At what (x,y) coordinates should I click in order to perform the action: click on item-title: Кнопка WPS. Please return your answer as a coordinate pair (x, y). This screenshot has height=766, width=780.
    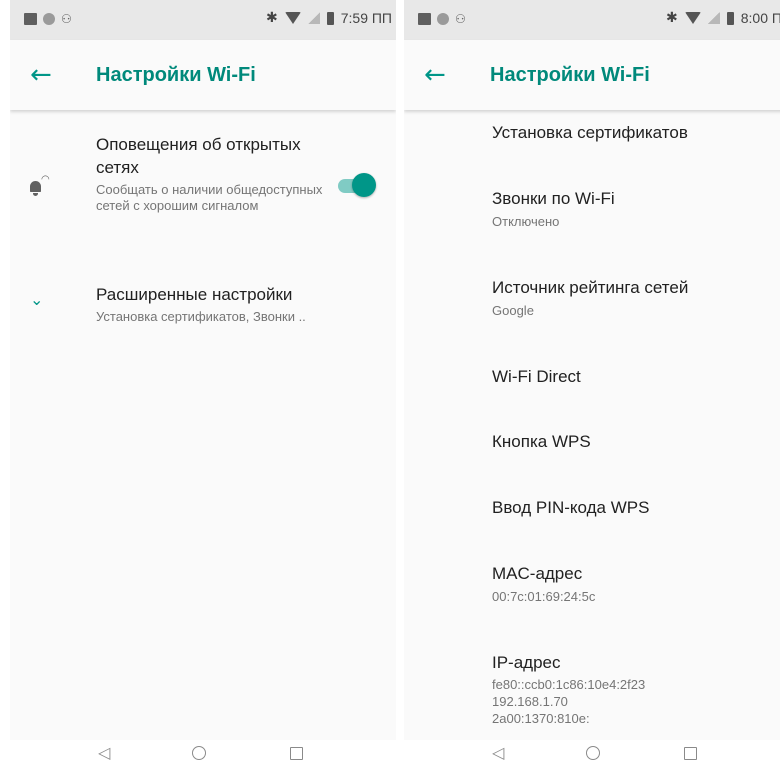
    Looking at the image, I should click on (541, 441).